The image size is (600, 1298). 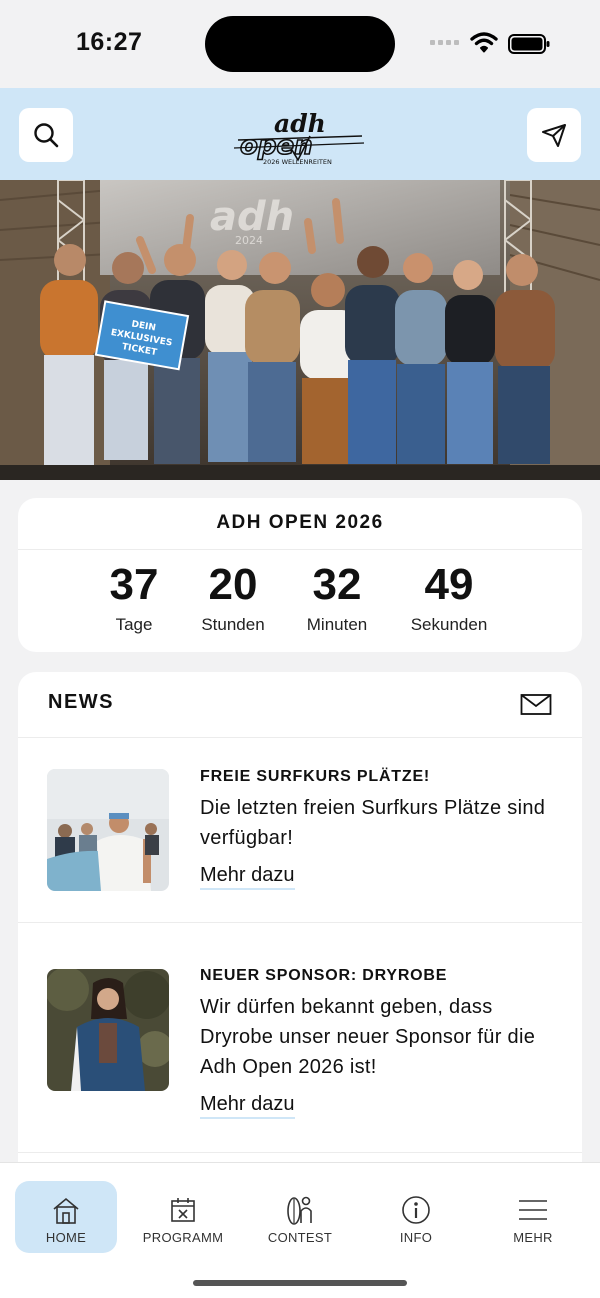 I want to click on news-title: NEWS, so click(x=81, y=702).